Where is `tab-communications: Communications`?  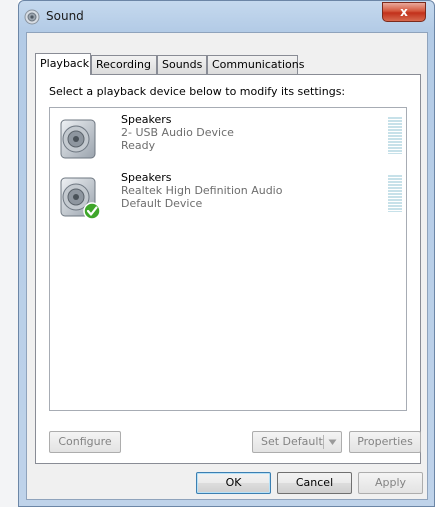
tab-communications: Communications is located at coordinates (255, 64).